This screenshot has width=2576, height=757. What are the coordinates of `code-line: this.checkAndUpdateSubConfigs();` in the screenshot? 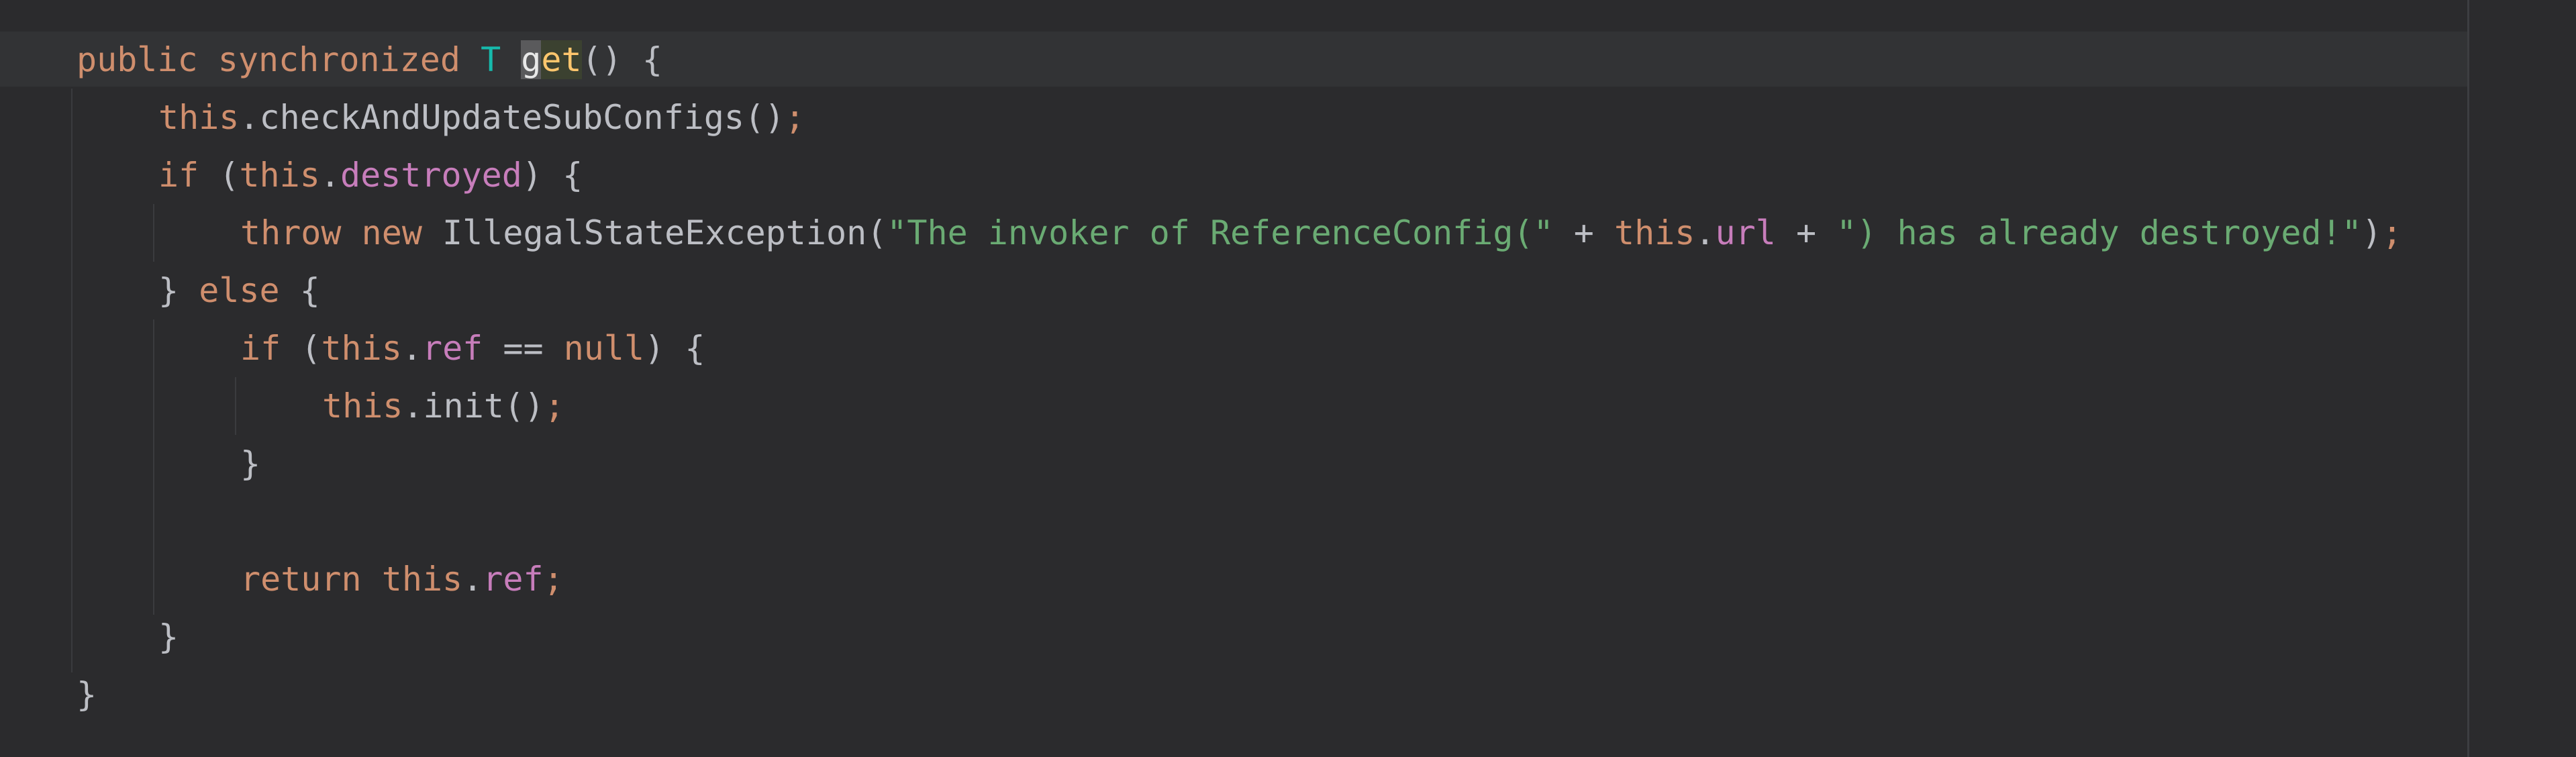 It's located at (481, 117).